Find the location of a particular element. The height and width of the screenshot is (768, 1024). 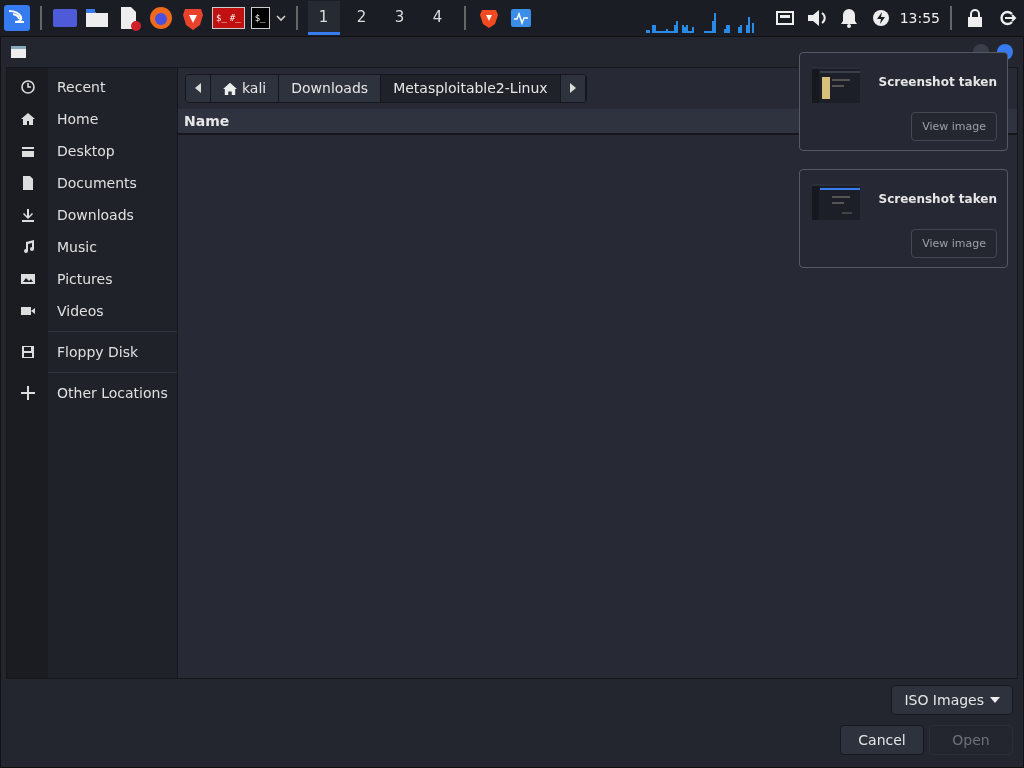

terminal-icon: $_ is located at coordinates (260, 18).